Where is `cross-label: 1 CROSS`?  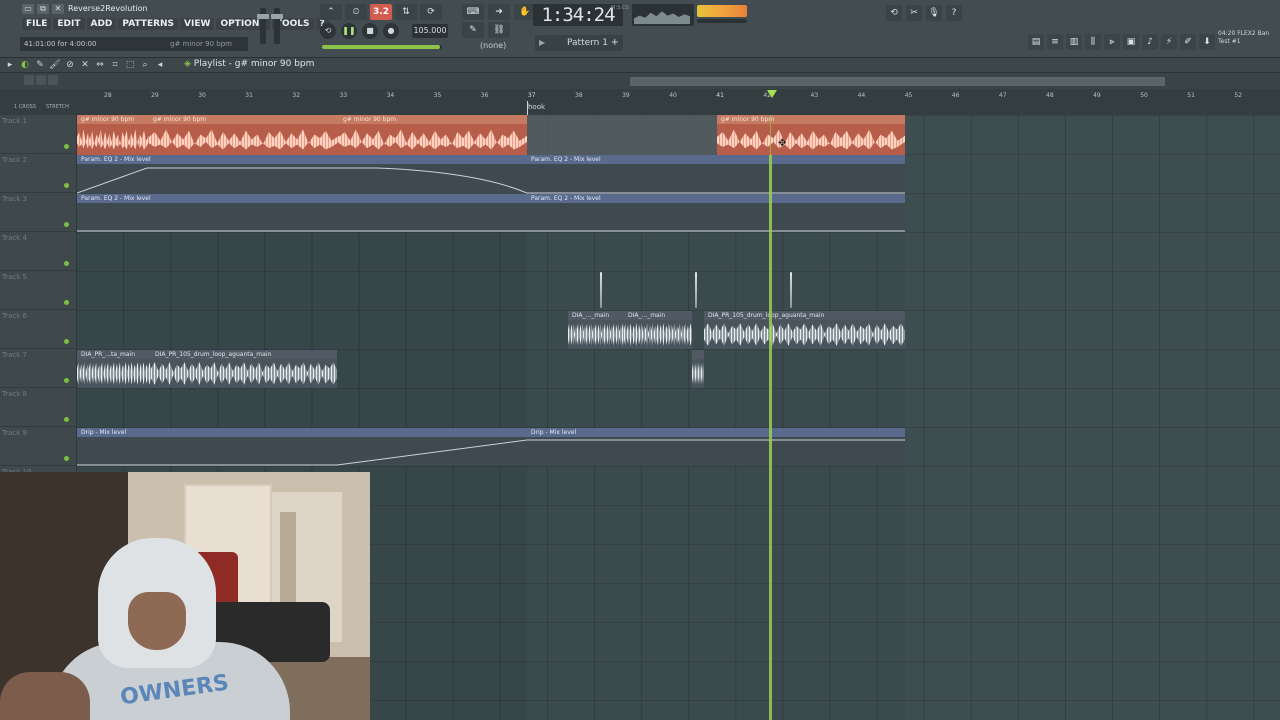
cross-label: 1 CROSS is located at coordinates (25, 107).